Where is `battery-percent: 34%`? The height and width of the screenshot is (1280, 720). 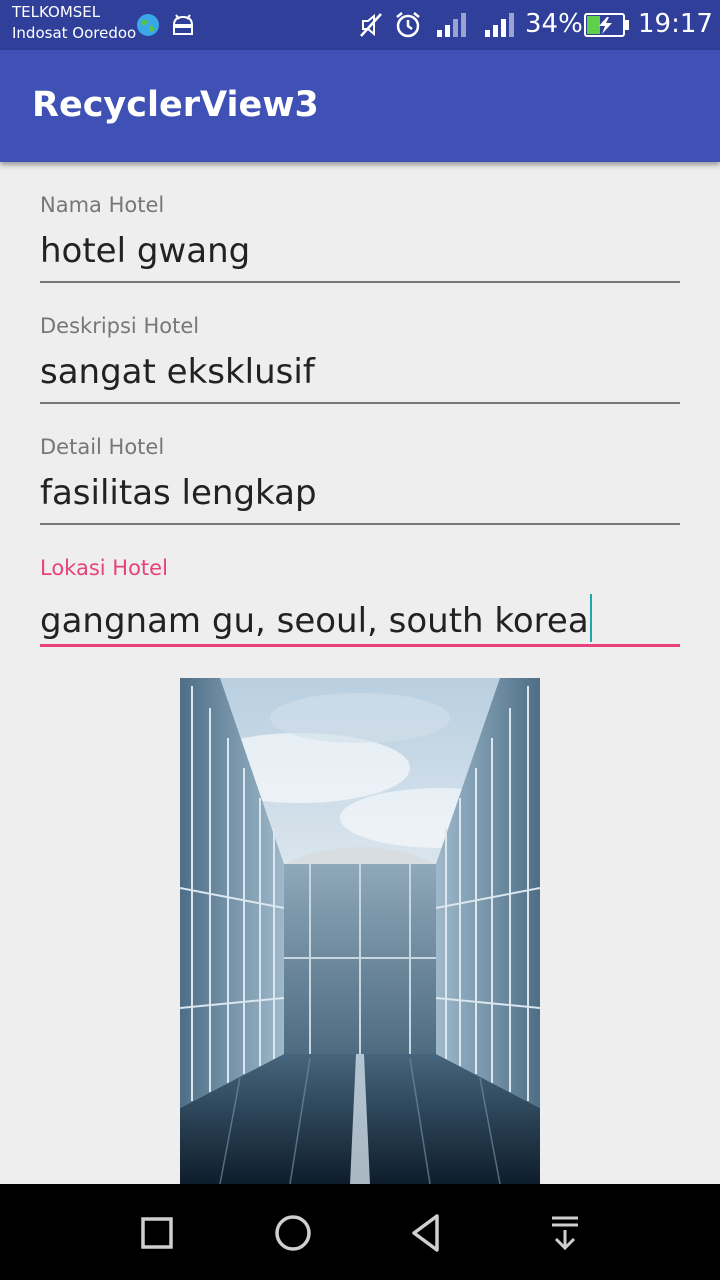 battery-percent: 34% is located at coordinates (554, 24).